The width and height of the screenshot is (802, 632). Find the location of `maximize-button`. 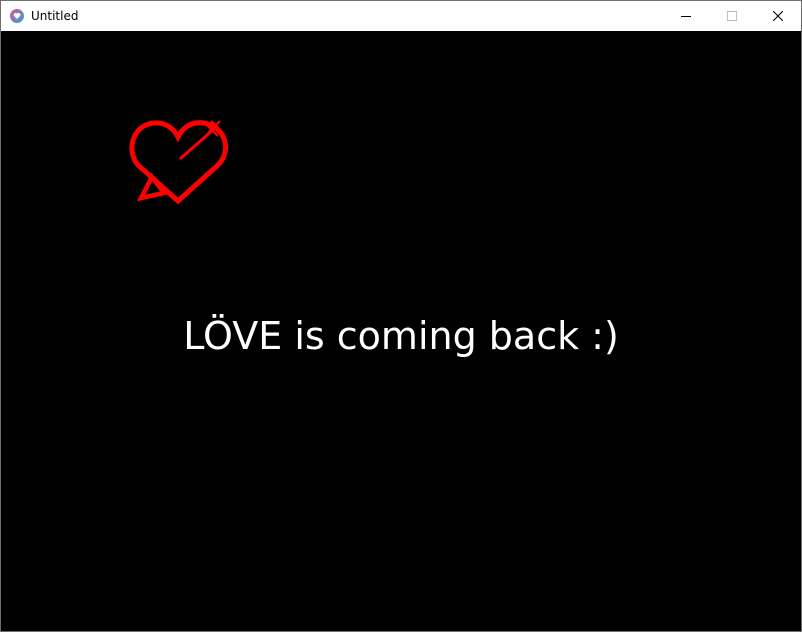

maximize-button is located at coordinates (732, 16).